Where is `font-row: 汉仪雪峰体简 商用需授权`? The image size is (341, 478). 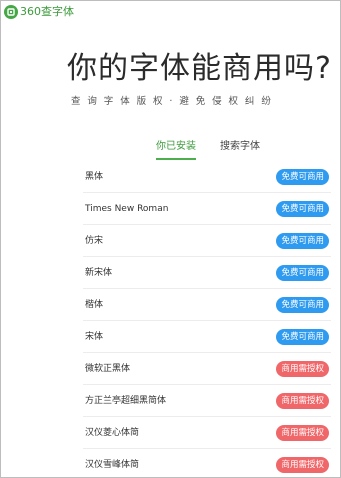 font-row: 汉仪雪峰体简 商用需授权 is located at coordinates (207, 463).